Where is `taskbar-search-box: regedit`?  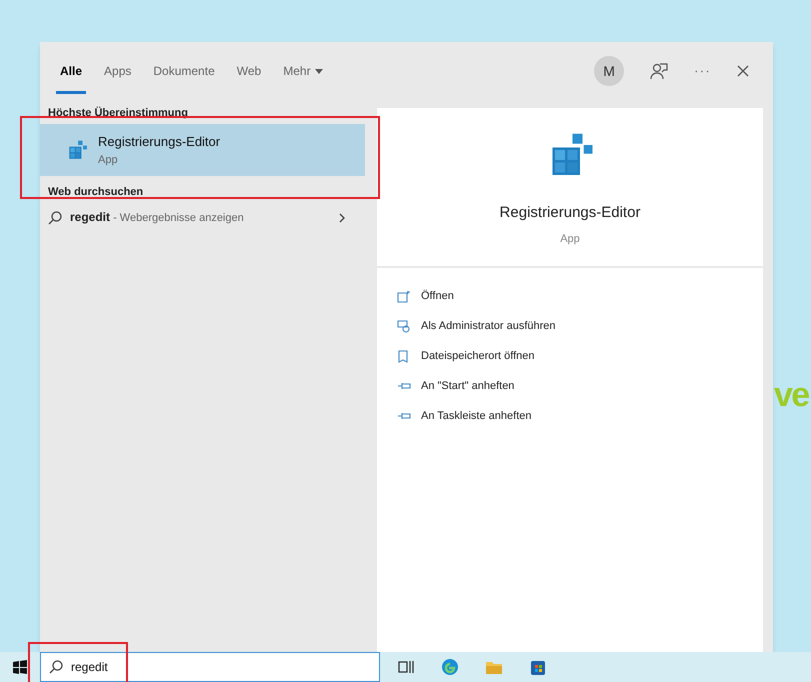 taskbar-search-box: regedit is located at coordinates (210, 667).